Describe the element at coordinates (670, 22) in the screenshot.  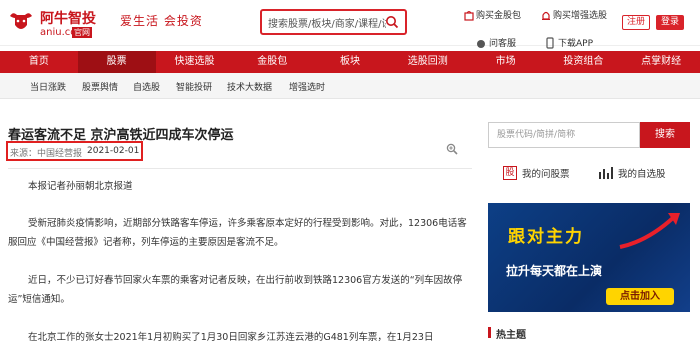
I see `login-button: 登录` at that location.